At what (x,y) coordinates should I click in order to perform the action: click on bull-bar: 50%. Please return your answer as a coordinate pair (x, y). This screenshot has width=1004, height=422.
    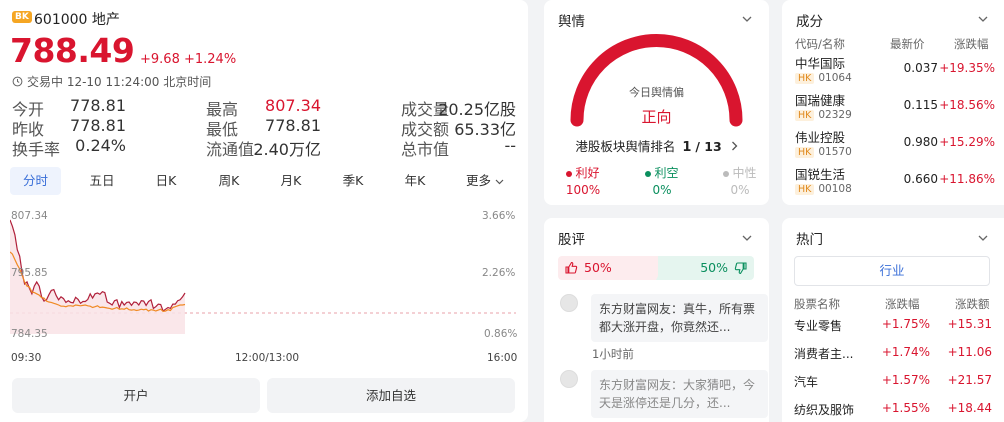
    Looking at the image, I should click on (610, 268).